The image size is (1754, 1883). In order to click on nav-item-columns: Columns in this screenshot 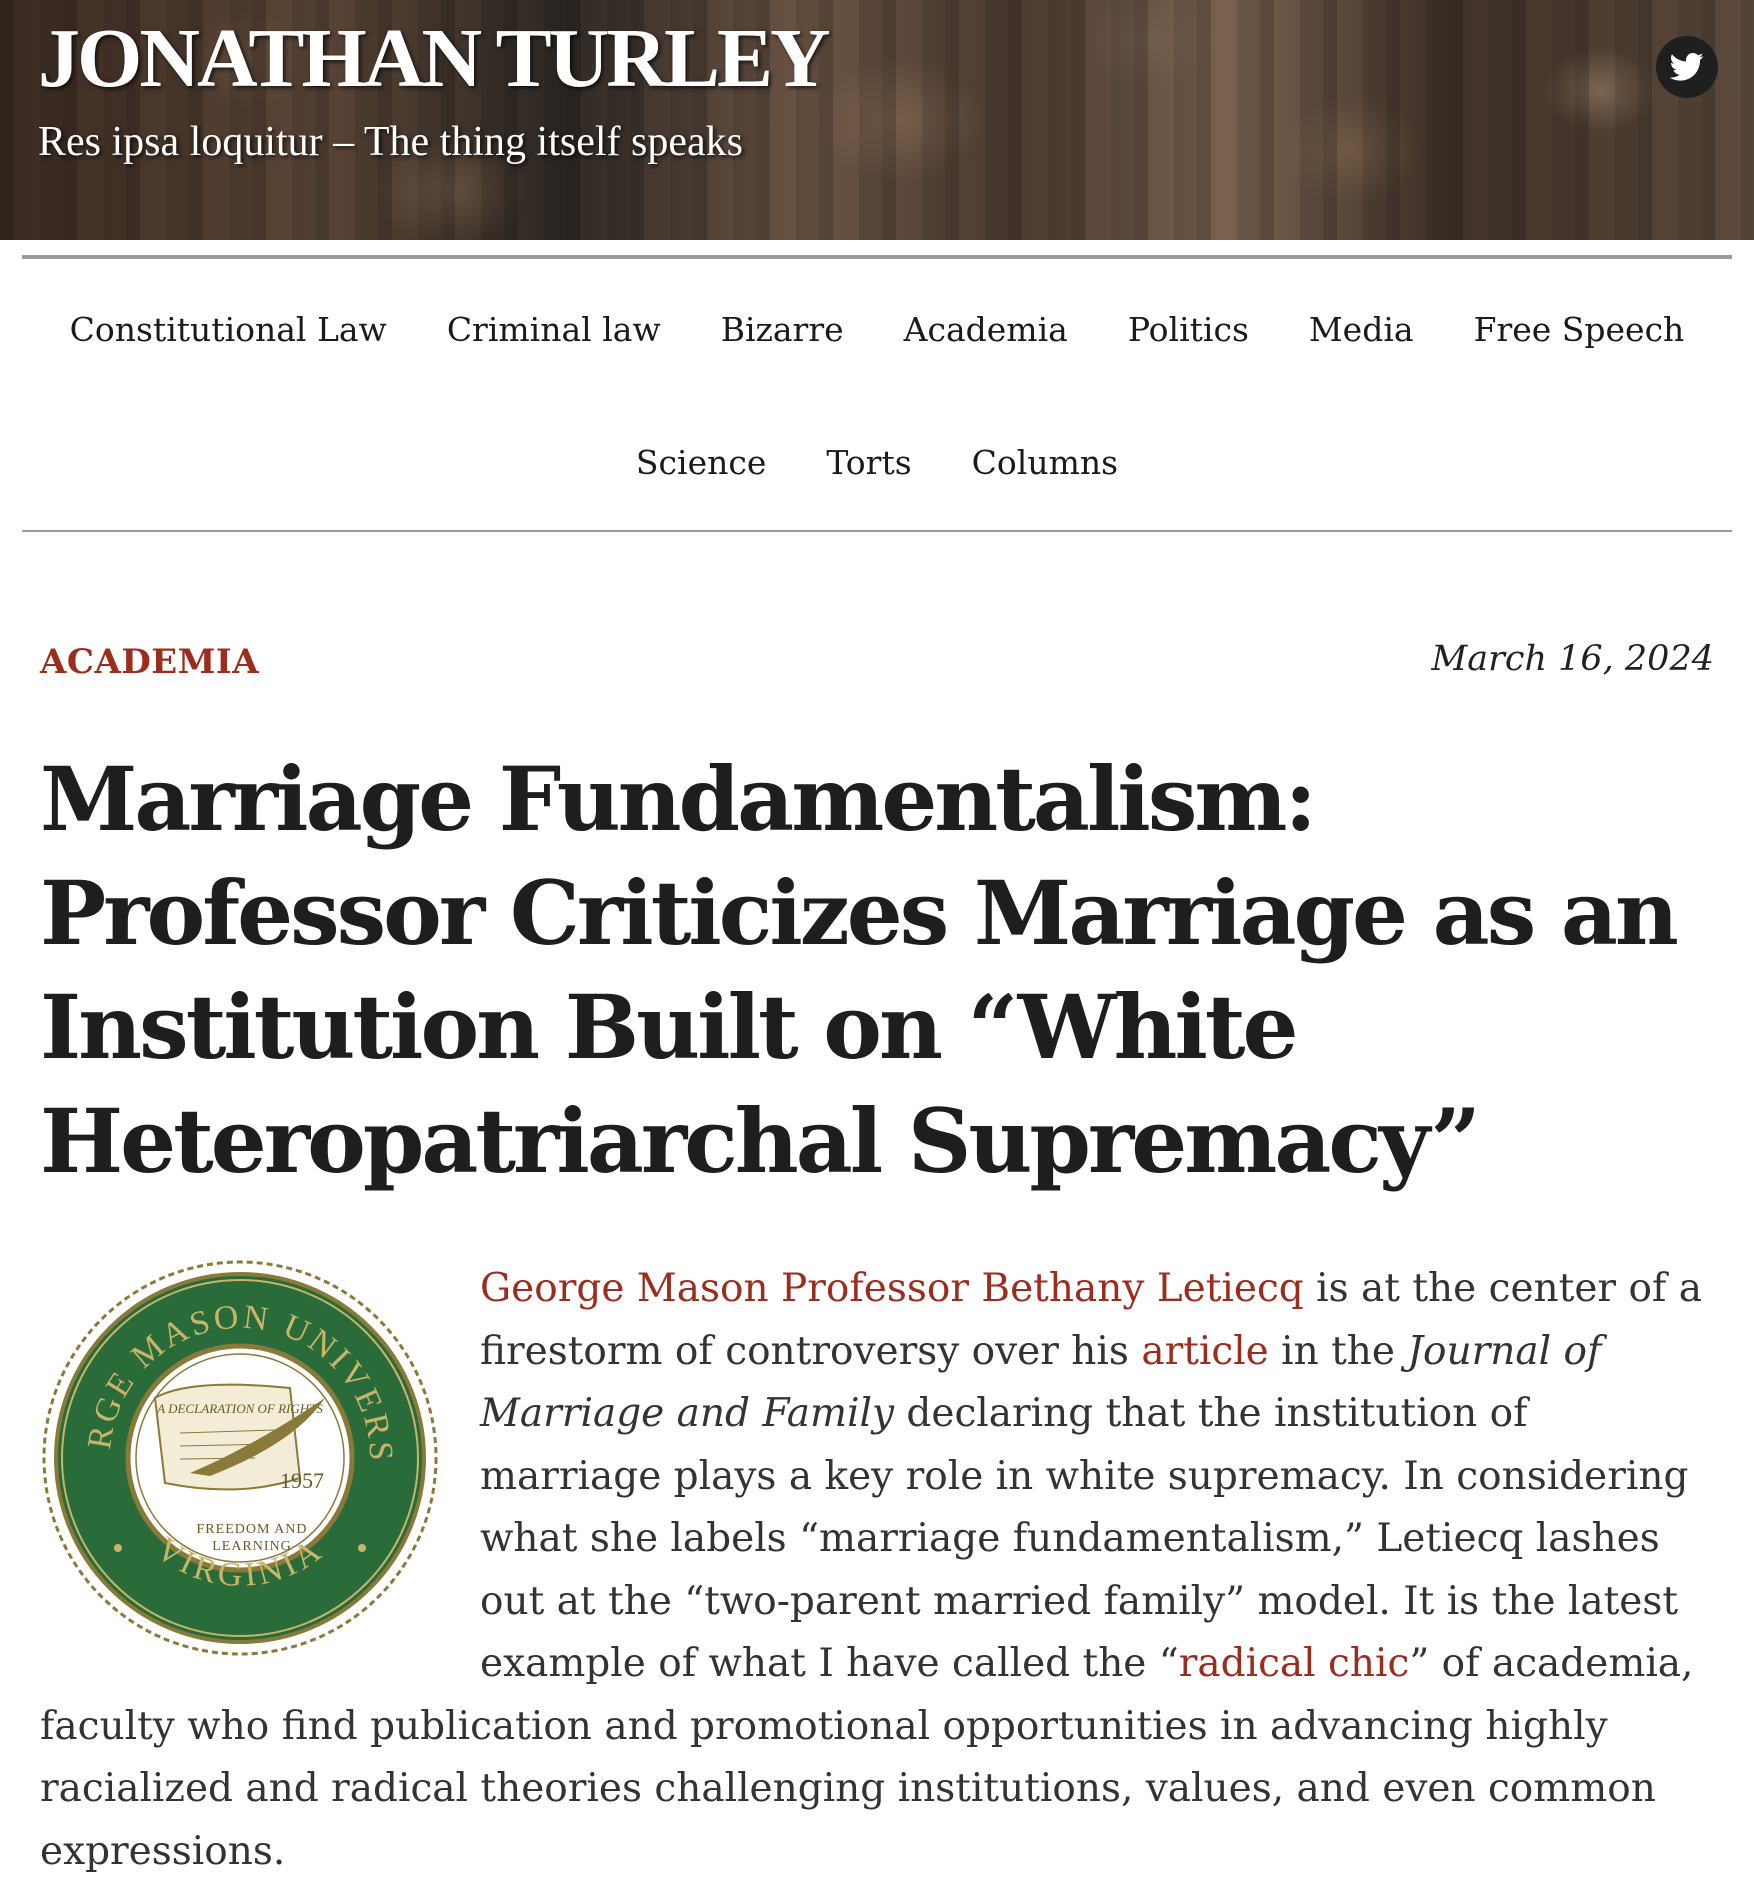, I will do `click(1045, 462)`.